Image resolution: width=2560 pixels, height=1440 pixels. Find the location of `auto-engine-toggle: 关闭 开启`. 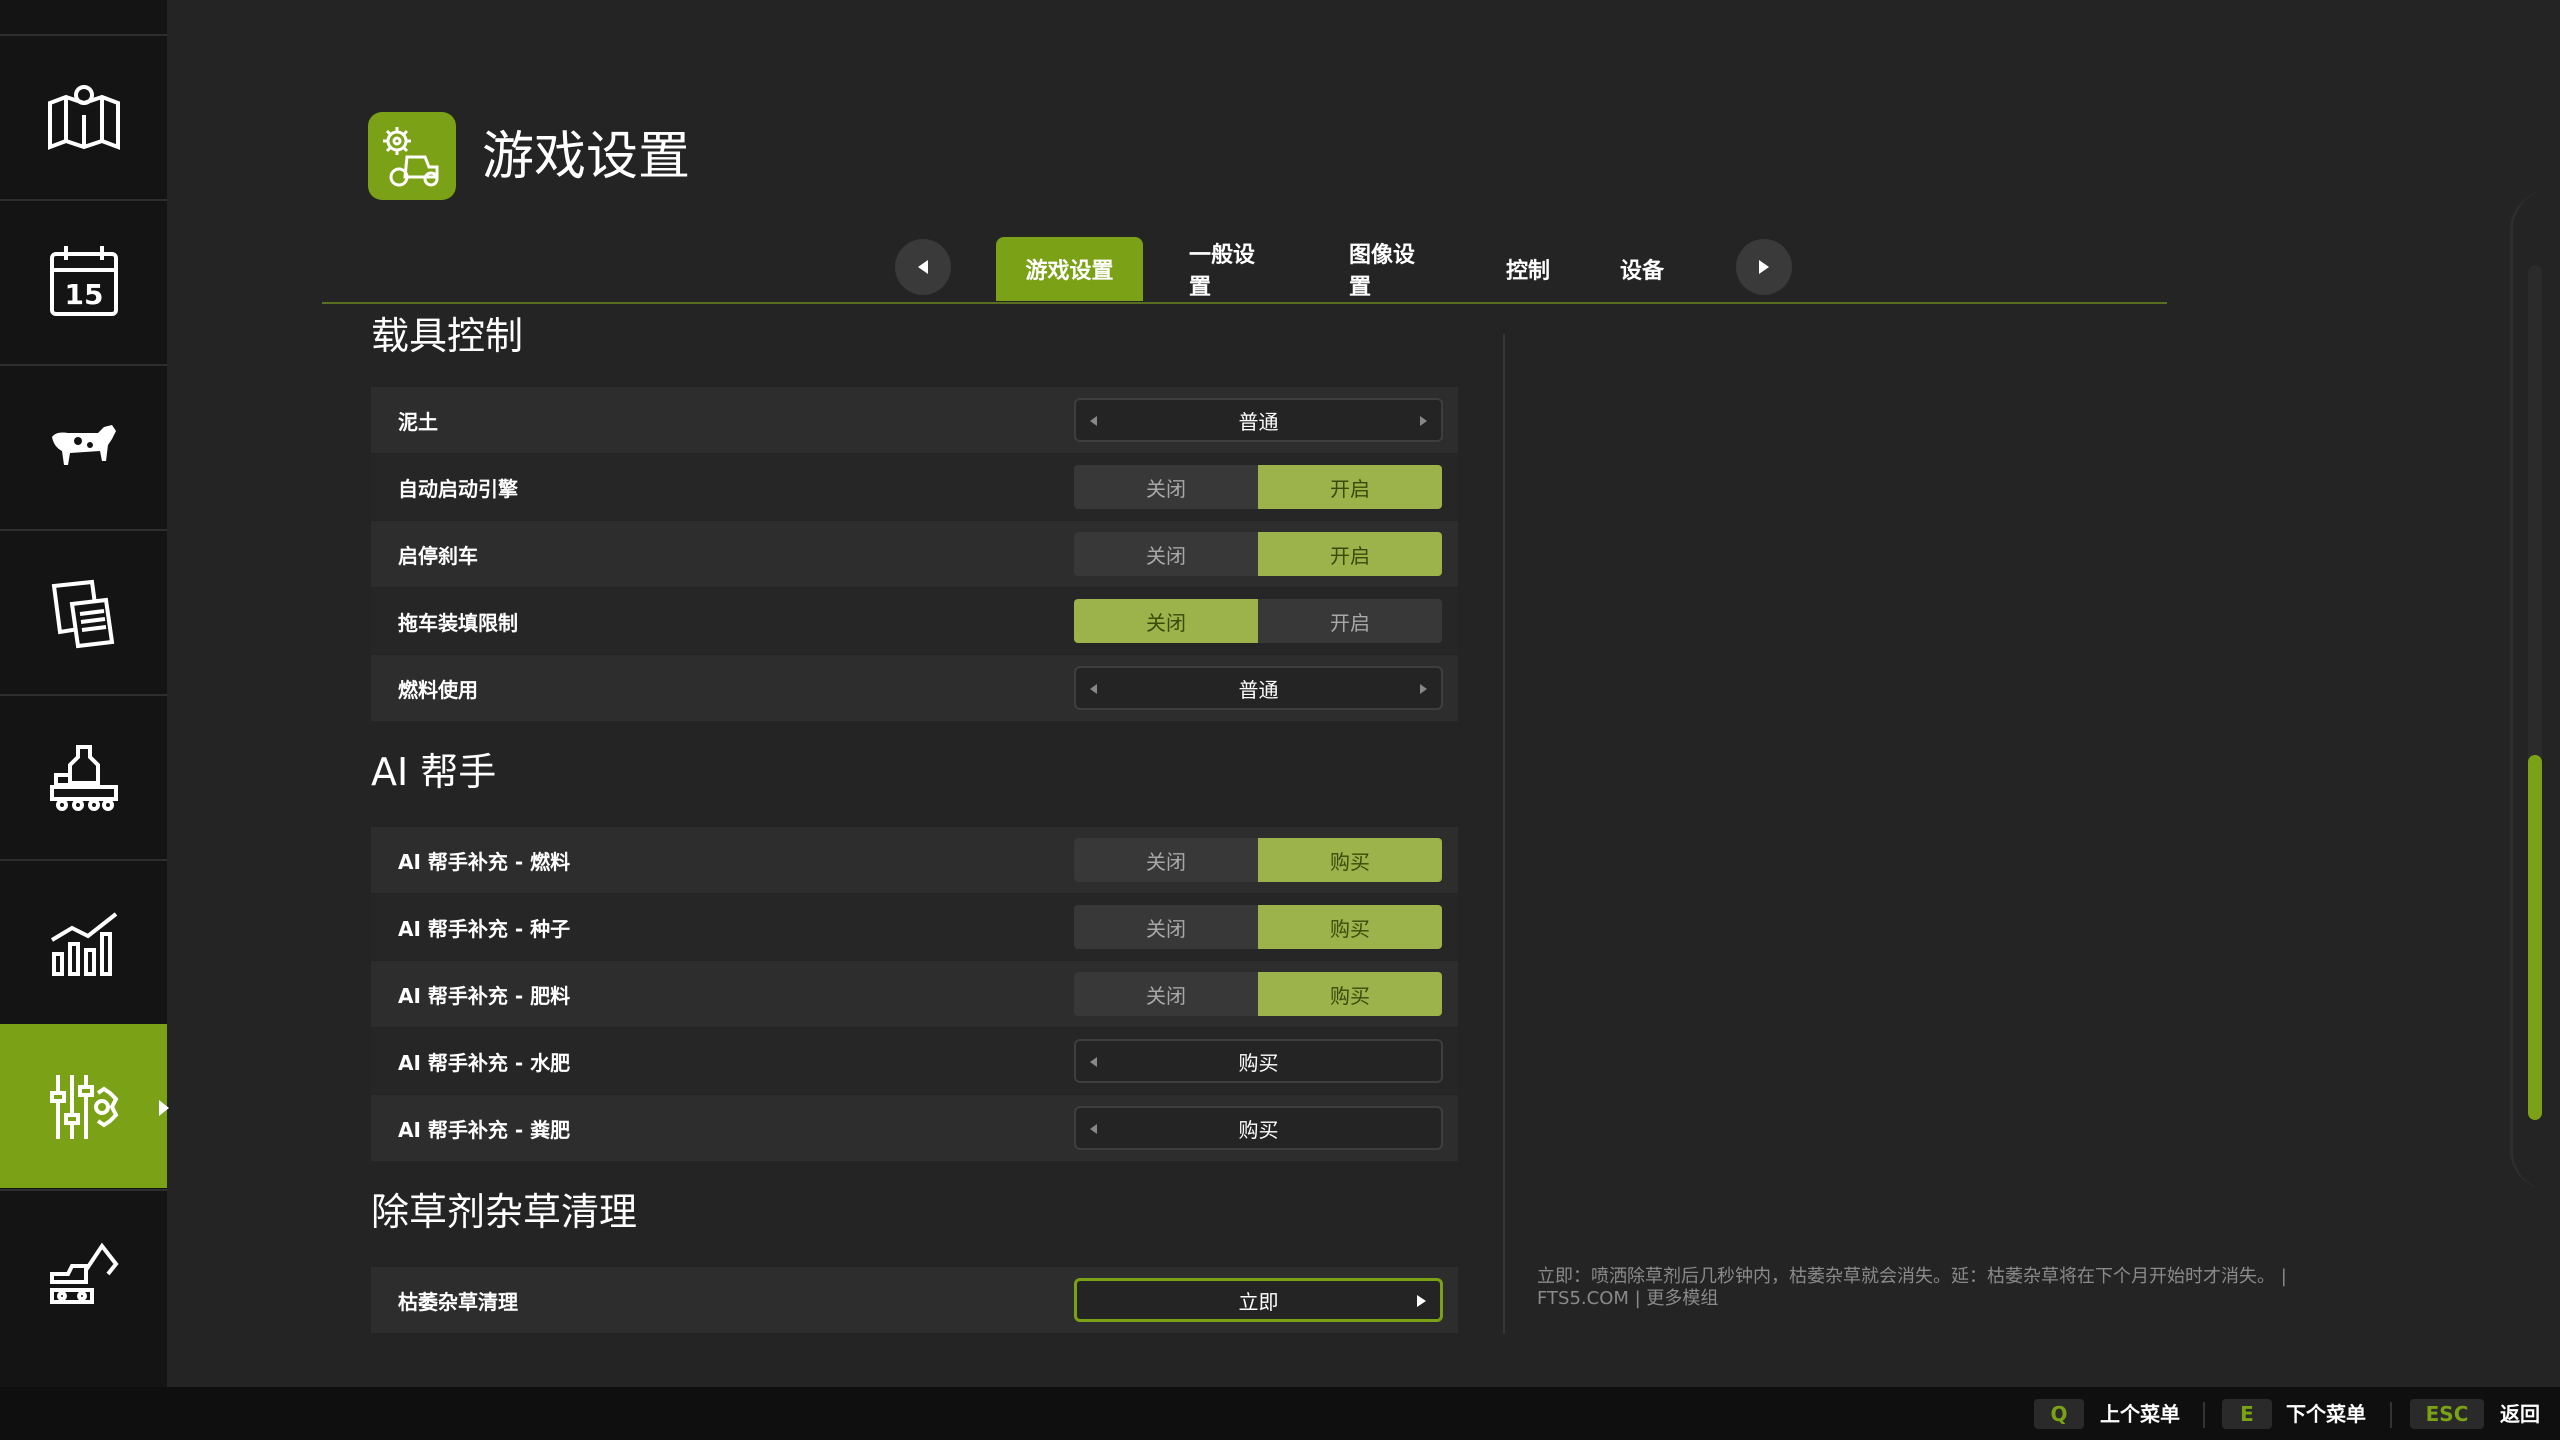

auto-engine-toggle: 关闭 开启 is located at coordinates (1258, 487).